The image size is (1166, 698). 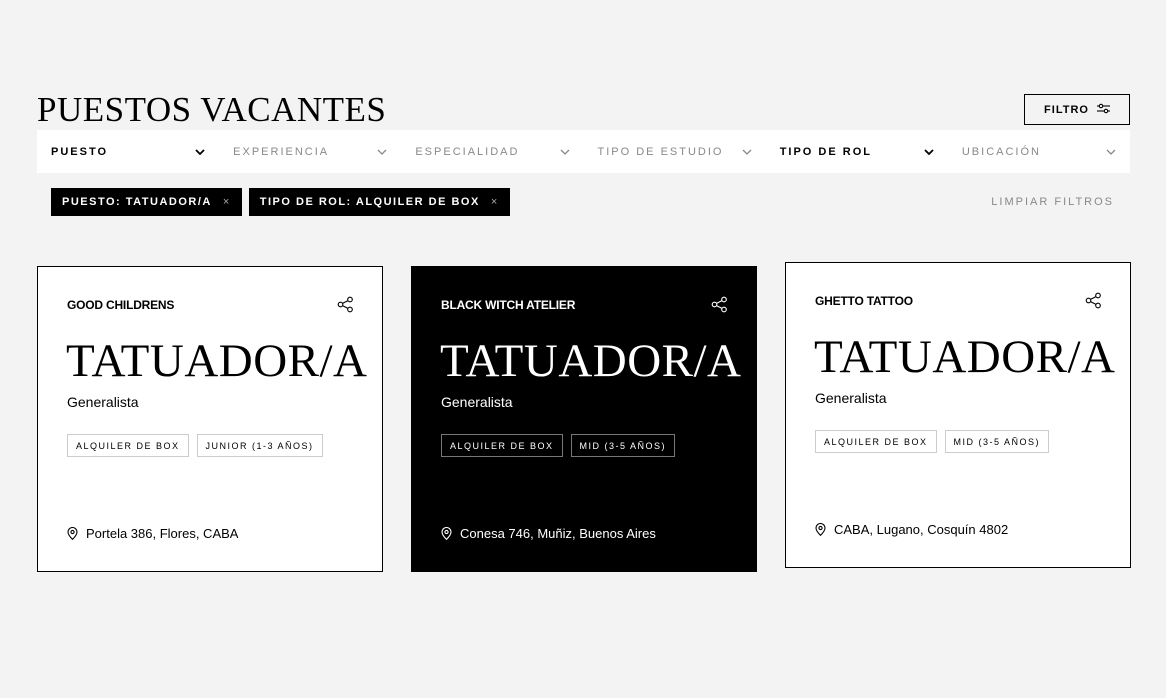 I want to click on card-company: GOOD CHILDRENS, so click(x=121, y=305).